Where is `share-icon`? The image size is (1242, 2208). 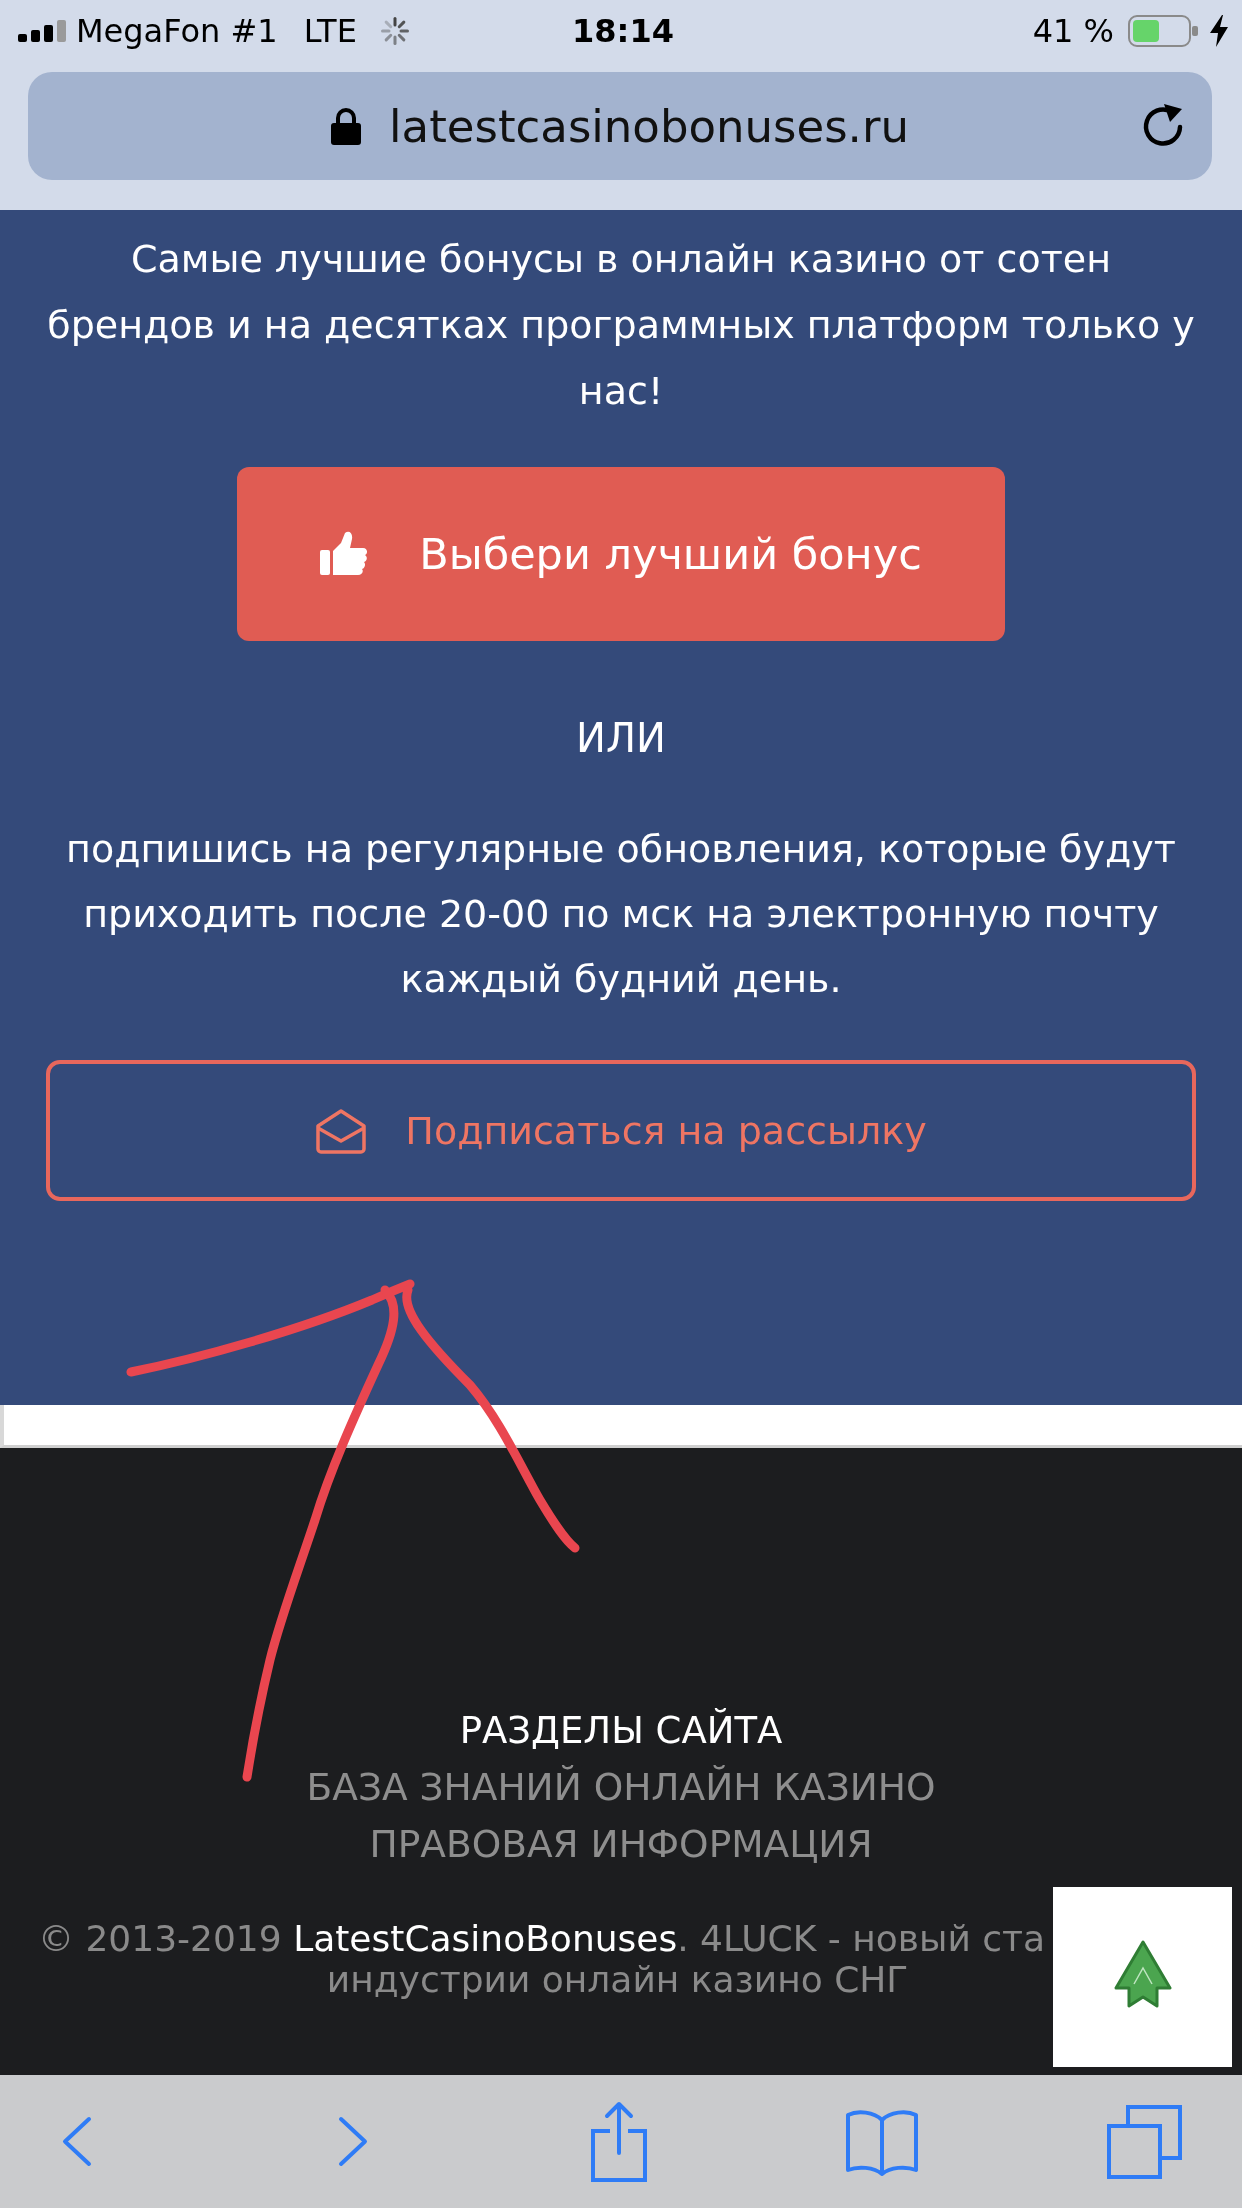 share-icon is located at coordinates (619, 2141).